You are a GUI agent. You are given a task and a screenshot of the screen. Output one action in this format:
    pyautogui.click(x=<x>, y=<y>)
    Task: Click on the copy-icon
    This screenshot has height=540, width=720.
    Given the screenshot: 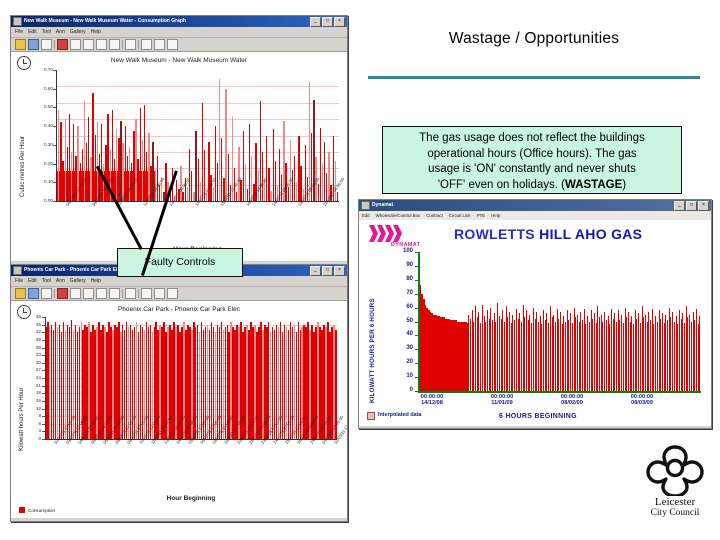 What is the action you would take?
    pyautogui.click(x=46, y=44)
    